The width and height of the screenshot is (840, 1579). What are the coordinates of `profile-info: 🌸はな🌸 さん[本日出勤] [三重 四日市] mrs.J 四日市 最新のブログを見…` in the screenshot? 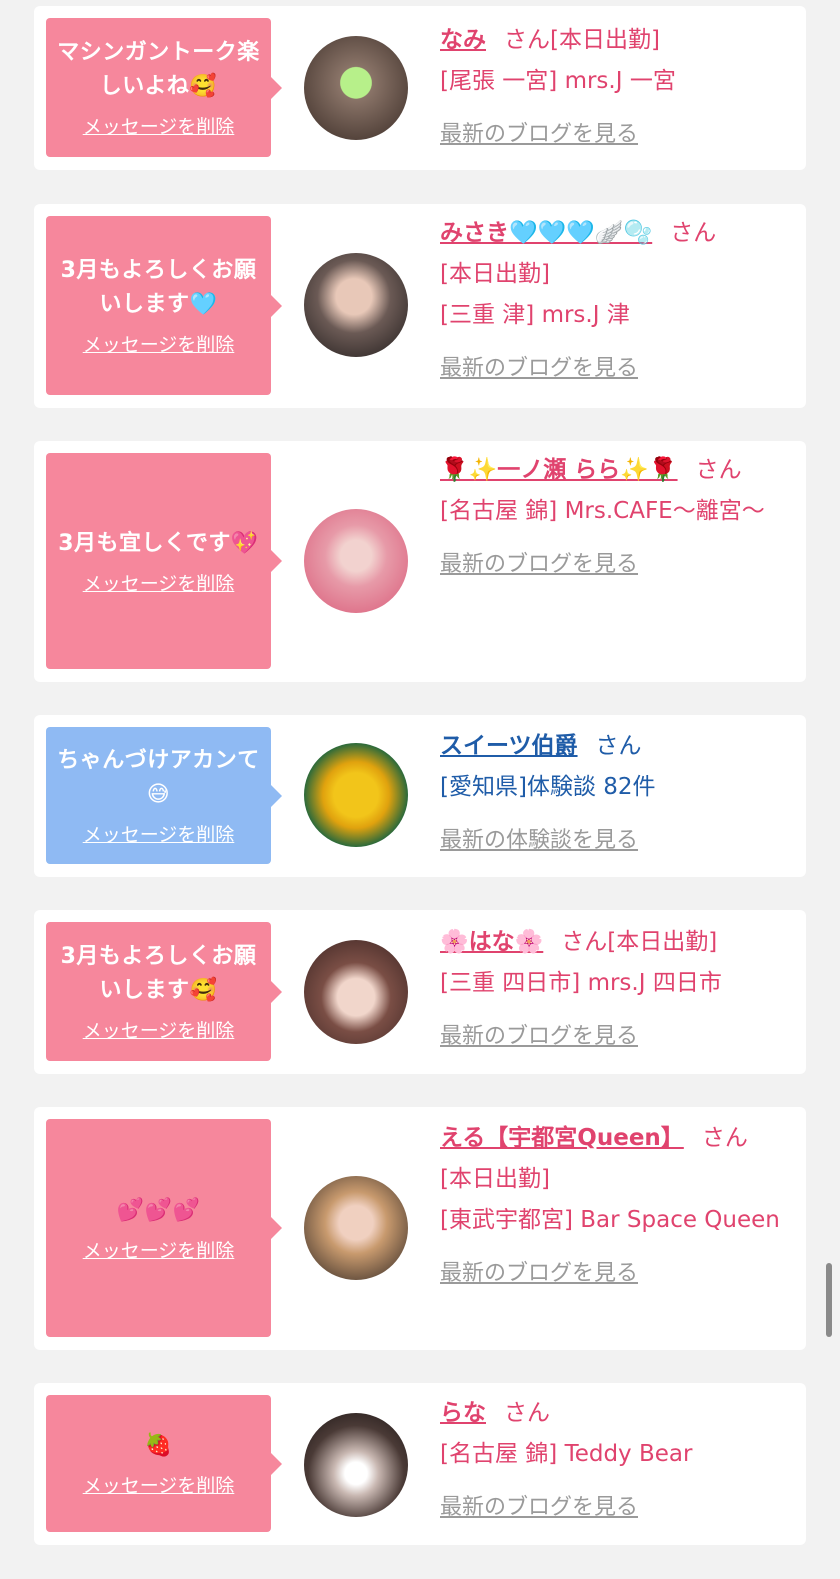 It's located at (618, 989).